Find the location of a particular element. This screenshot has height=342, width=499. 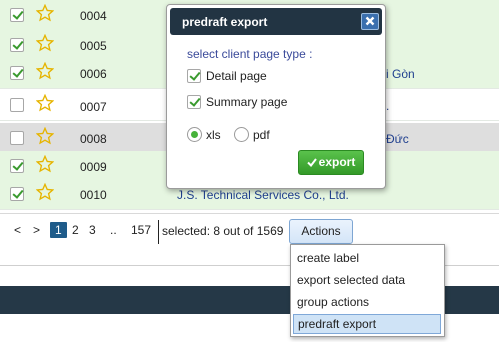

summary-page-checkbox is located at coordinates (194, 102).